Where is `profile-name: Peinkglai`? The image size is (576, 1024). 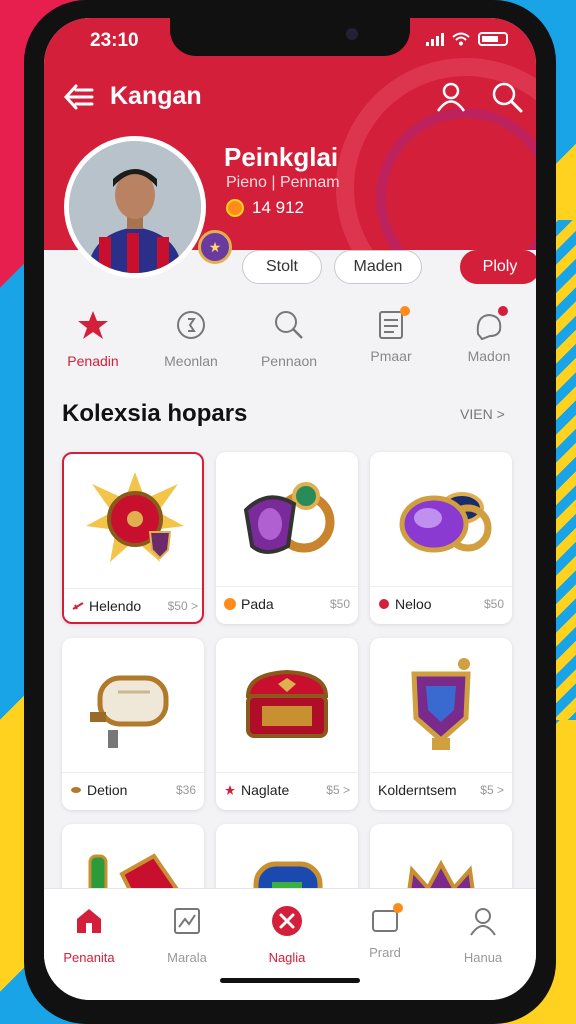 profile-name: Peinkglai is located at coordinates (281, 157).